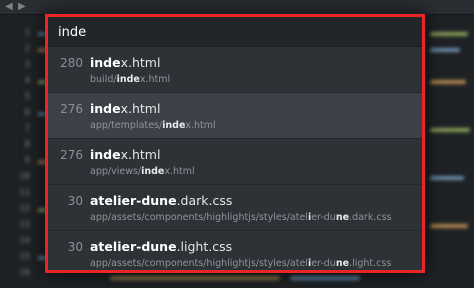 This screenshot has width=474, height=288. I want to click on line-number: 16, so click(24, 273).